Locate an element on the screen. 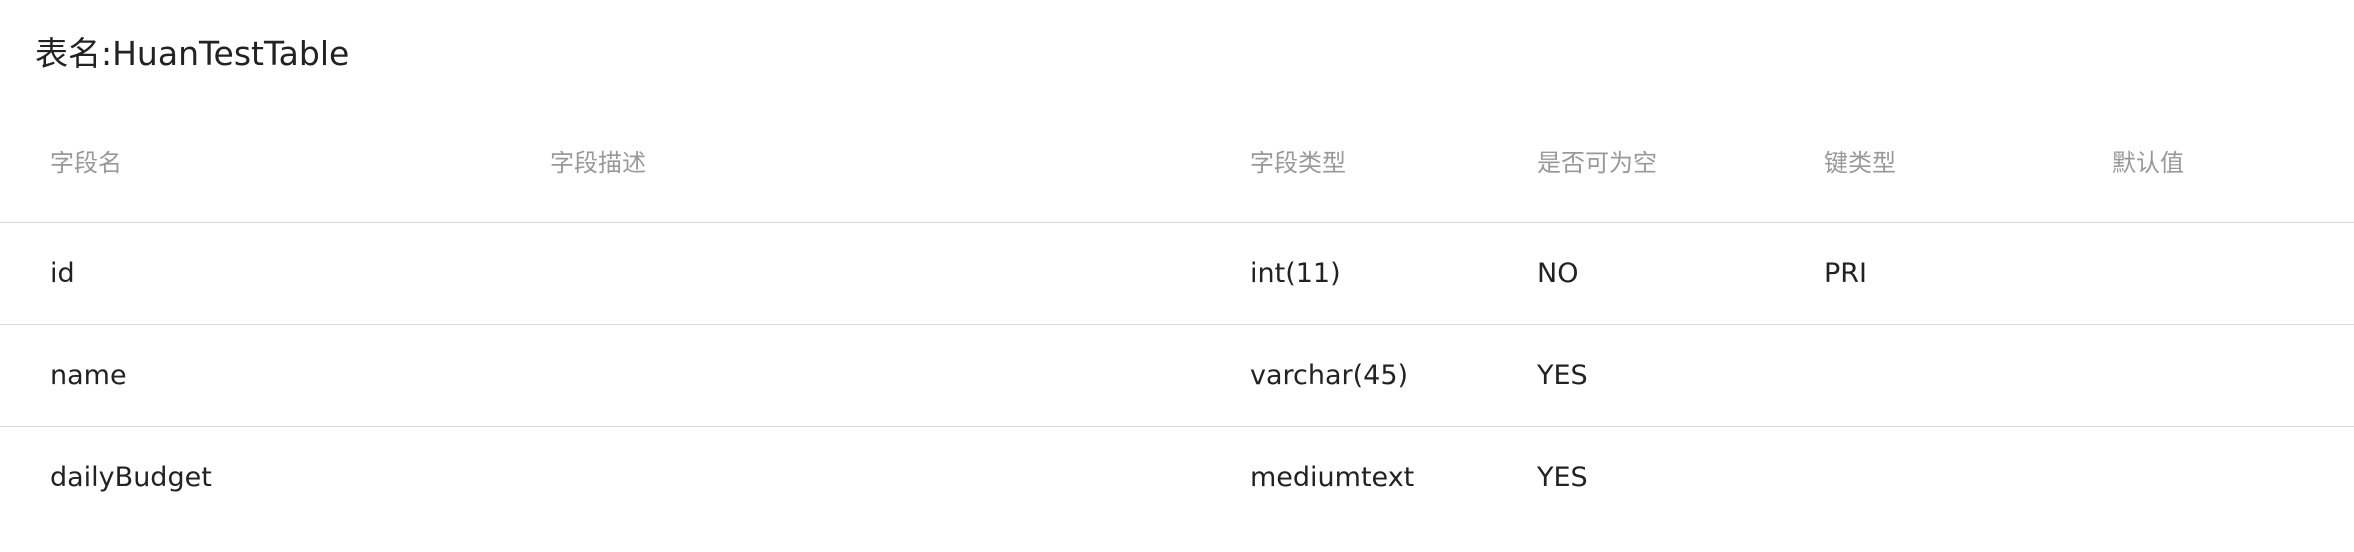  column-header-description: 字段描述 is located at coordinates (850, 161).